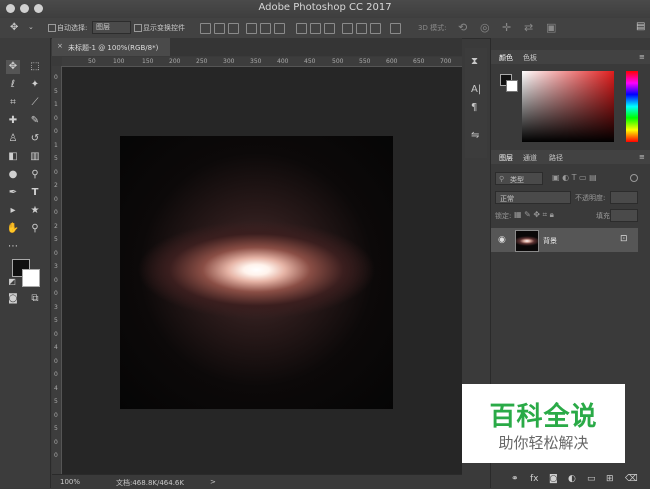 Image resolution: width=650 pixels, height=489 pixels. Describe the element at coordinates (474, 107) in the screenshot. I see `paragraph-panel-icon: ¶` at that location.